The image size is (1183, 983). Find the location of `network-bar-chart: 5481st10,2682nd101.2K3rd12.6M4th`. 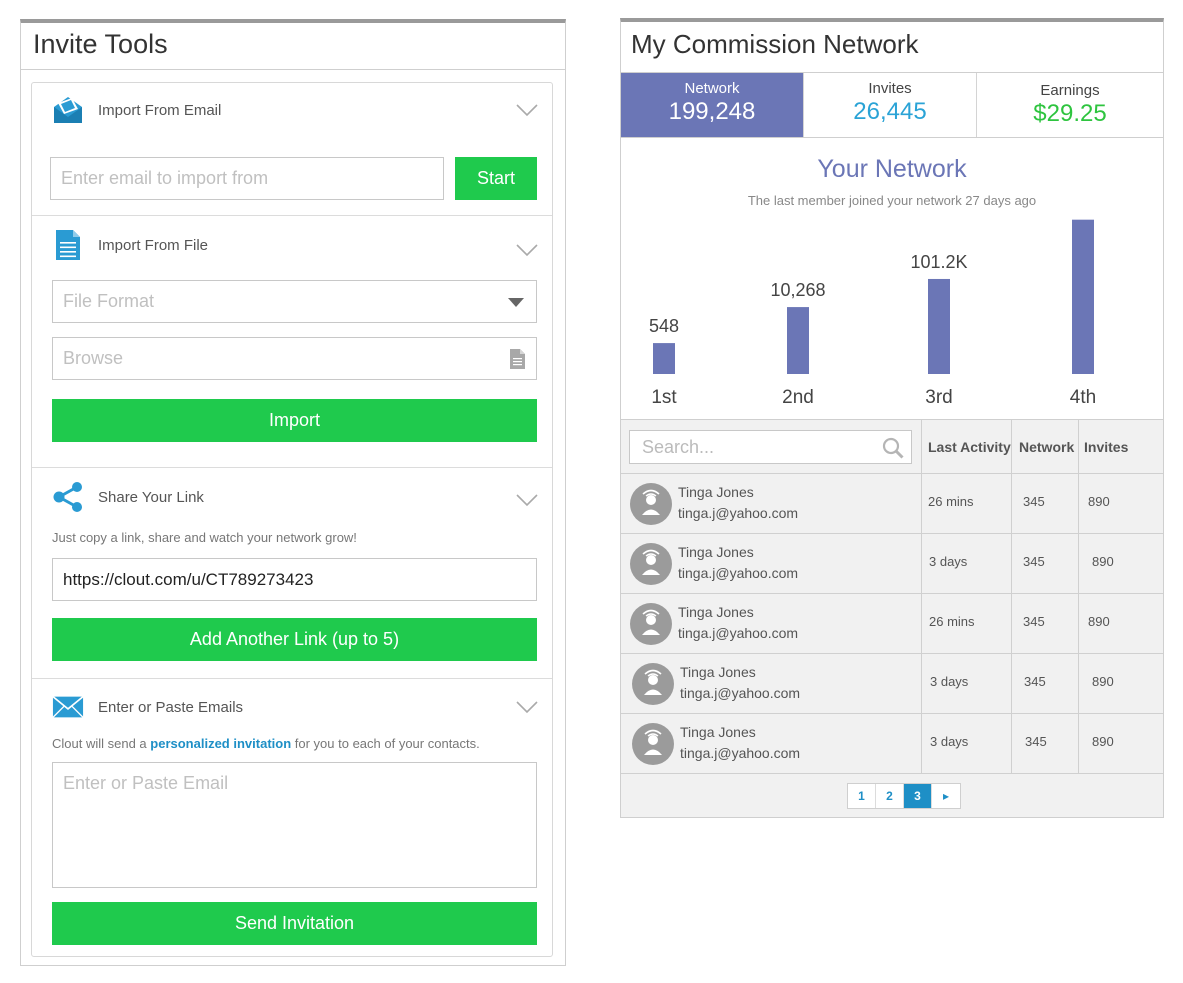

network-bar-chart: 5481st10,2682nd101.2K3rd12.6M4th is located at coordinates (872, 313).